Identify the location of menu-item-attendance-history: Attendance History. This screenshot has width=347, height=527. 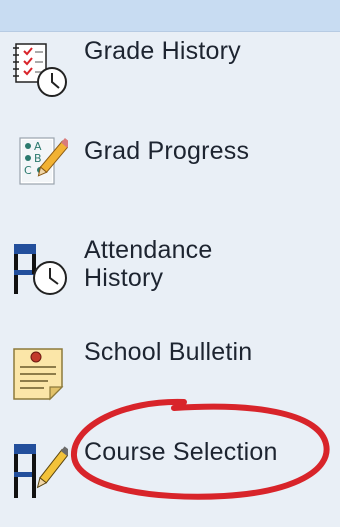
(170, 268).